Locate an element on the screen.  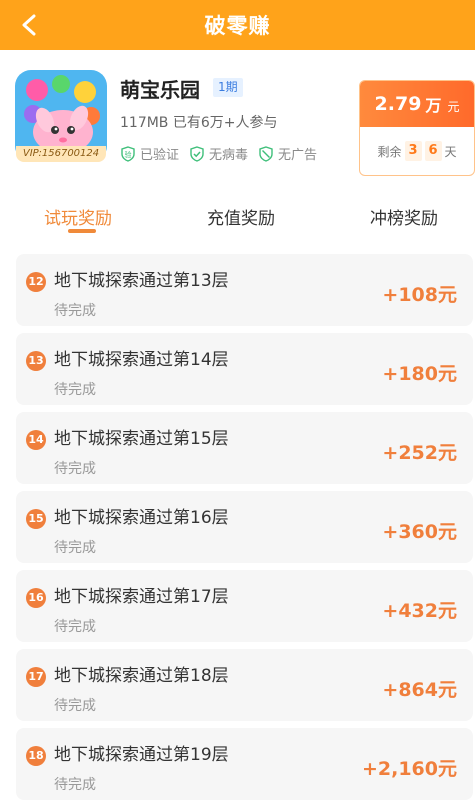
task-reward: +108元 is located at coordinates (419, 295).